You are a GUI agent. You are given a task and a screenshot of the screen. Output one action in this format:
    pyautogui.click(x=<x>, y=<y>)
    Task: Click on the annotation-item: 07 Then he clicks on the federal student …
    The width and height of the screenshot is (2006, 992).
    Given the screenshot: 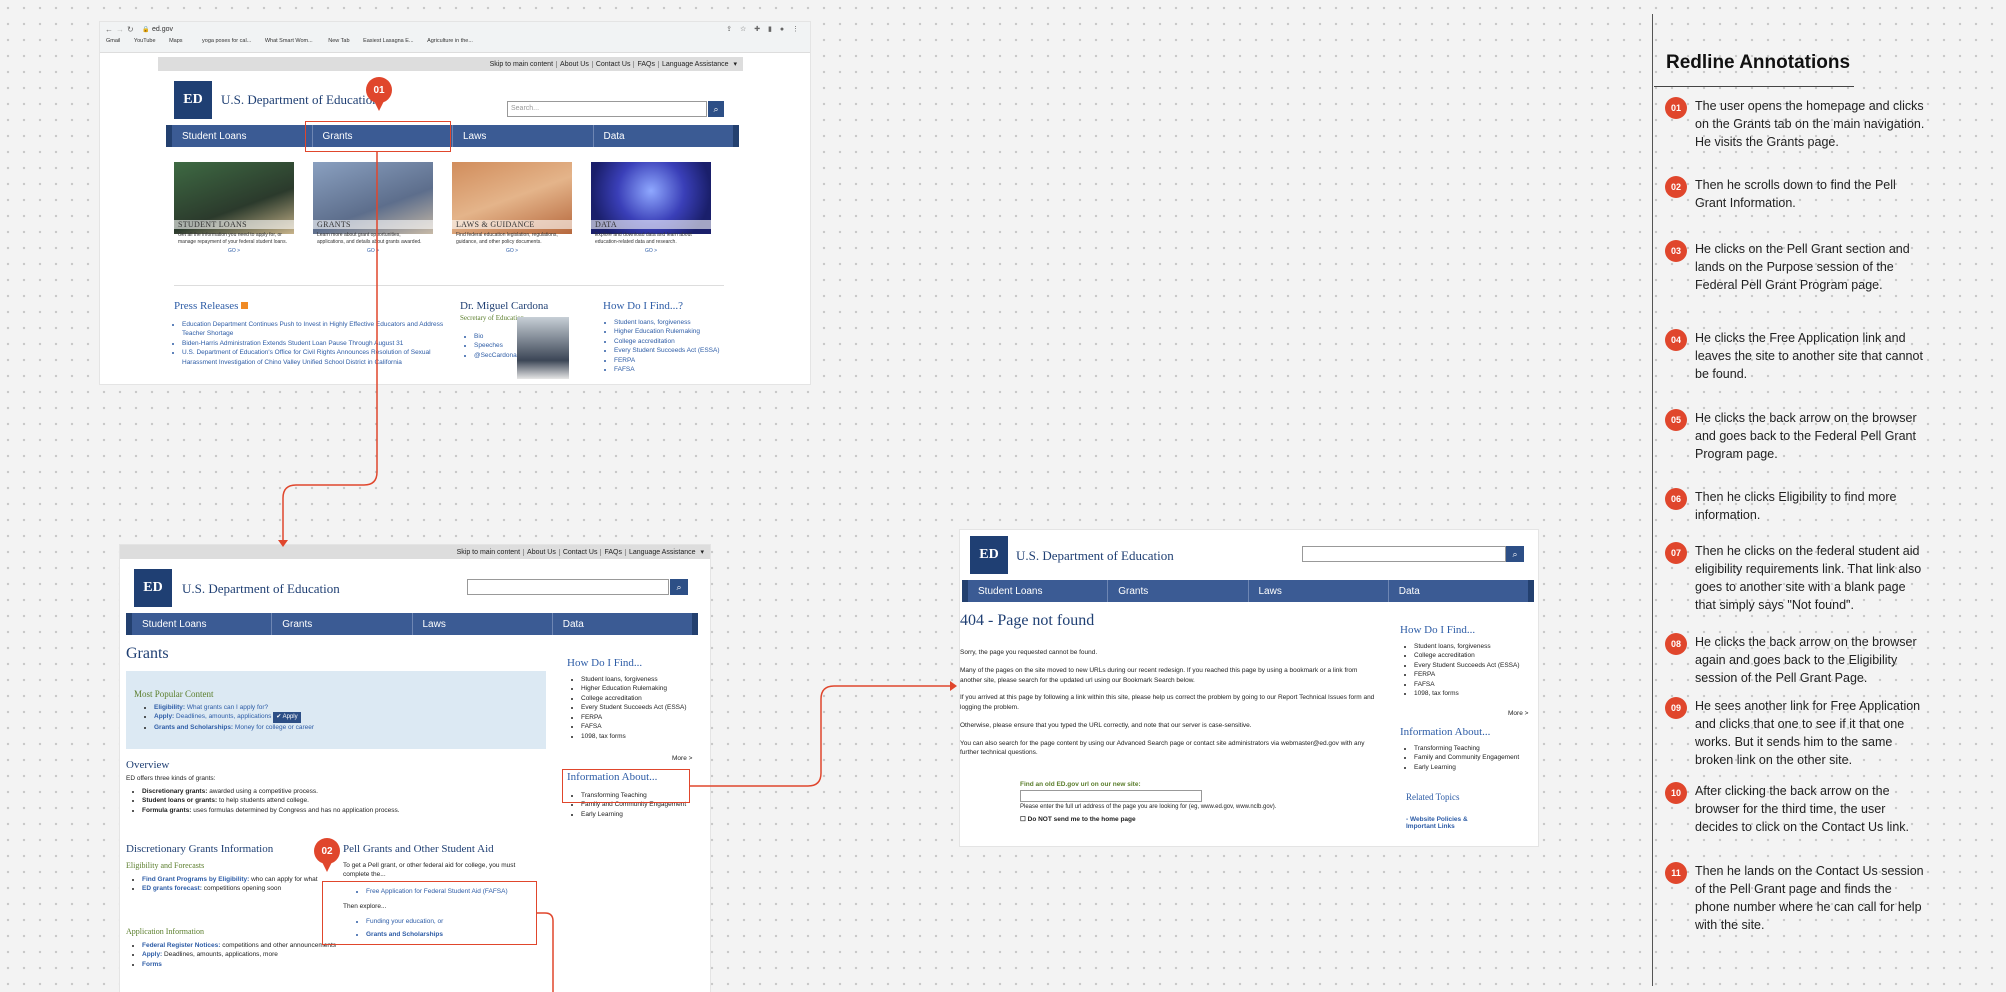 What is the action you would take?
    pyautogui.click(x=1795, y=578)
    